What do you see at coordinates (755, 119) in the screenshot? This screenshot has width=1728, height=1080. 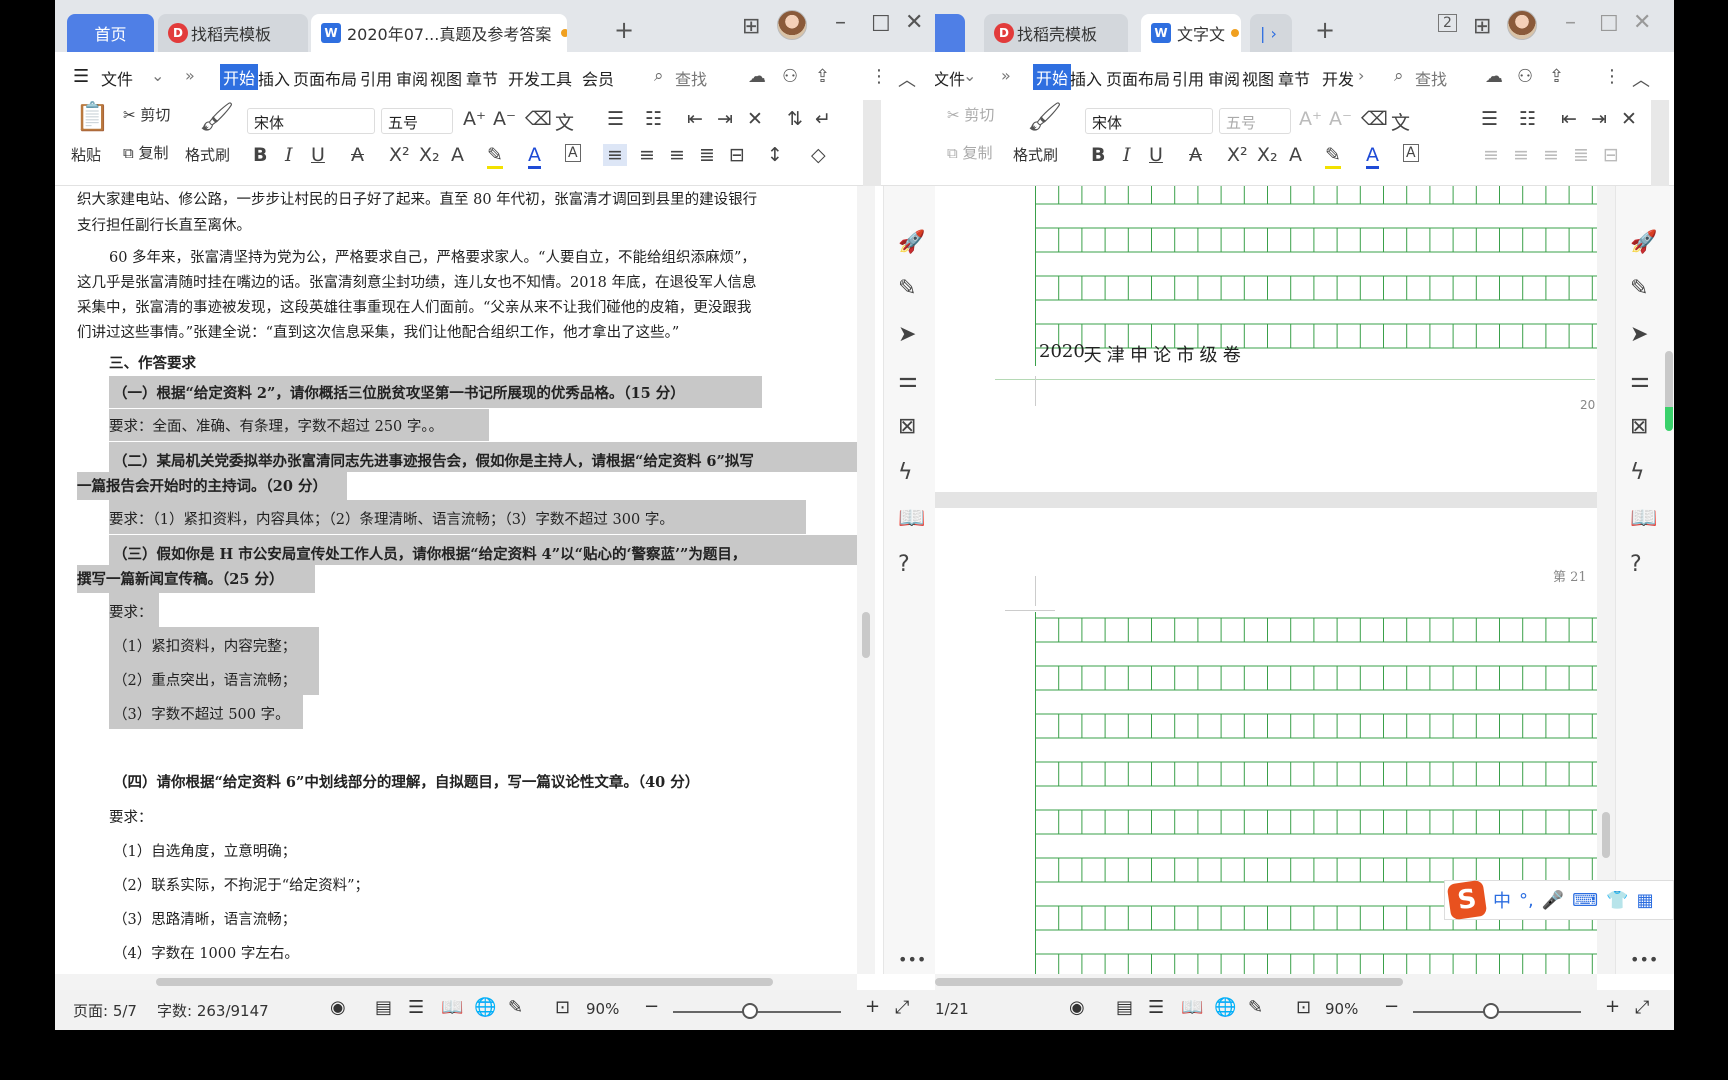 I see `chinese-layout-icon: ✕` at bounding box center [755, 119].